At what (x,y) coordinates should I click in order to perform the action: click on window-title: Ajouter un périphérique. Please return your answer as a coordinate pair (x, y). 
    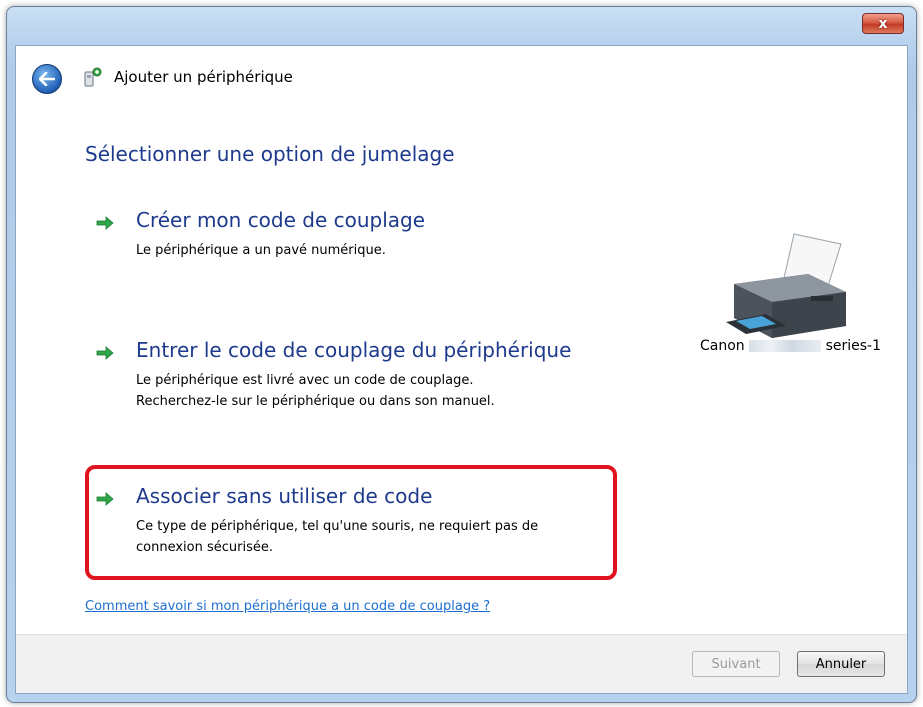
    Looking at the image, I should click on (203, 77).